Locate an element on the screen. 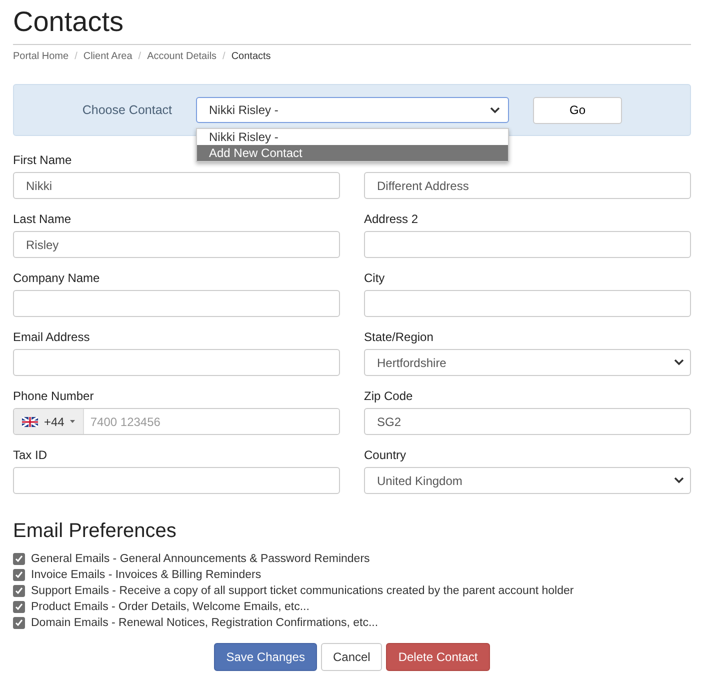 This screenshot has width=713, height=691. breadcrumb-link: Account Details is located at coordinates (182, 56).